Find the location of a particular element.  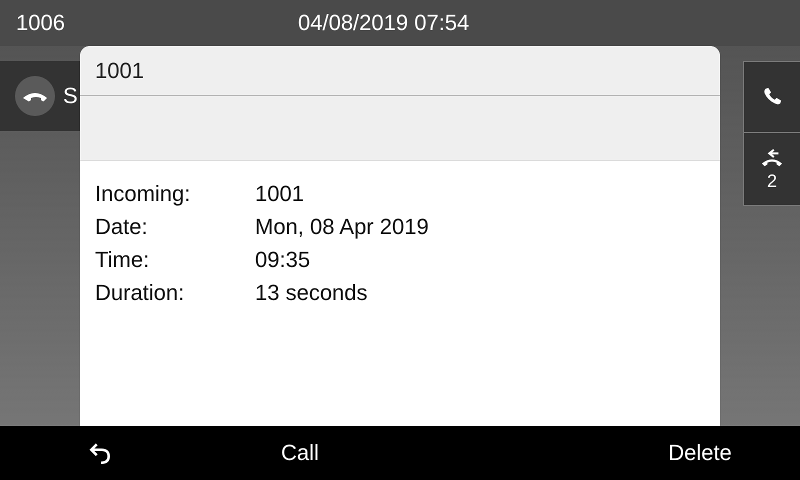

detail-value: 13 seconds is located at coordinates (311, 293).